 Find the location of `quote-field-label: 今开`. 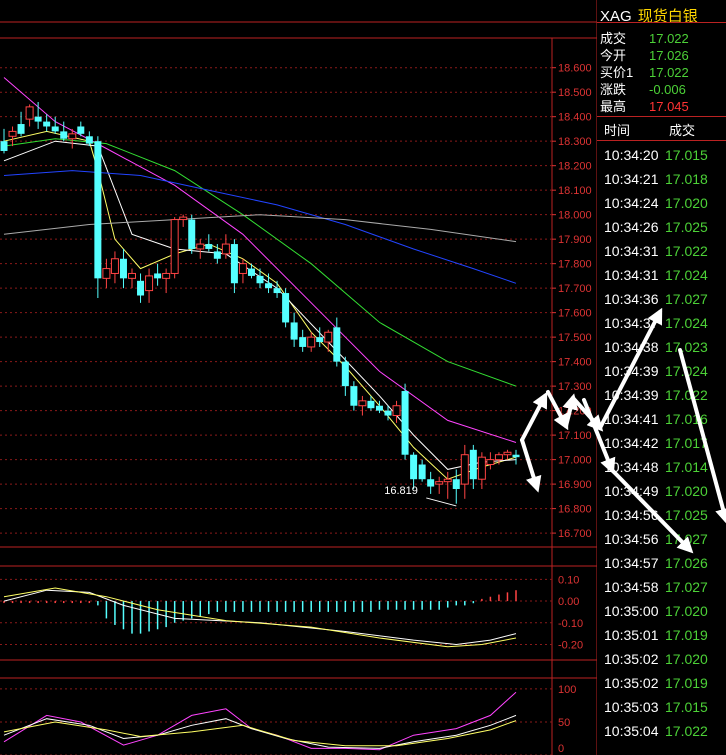

quote-field-label: 今开 is located at coordinates (613, 55).